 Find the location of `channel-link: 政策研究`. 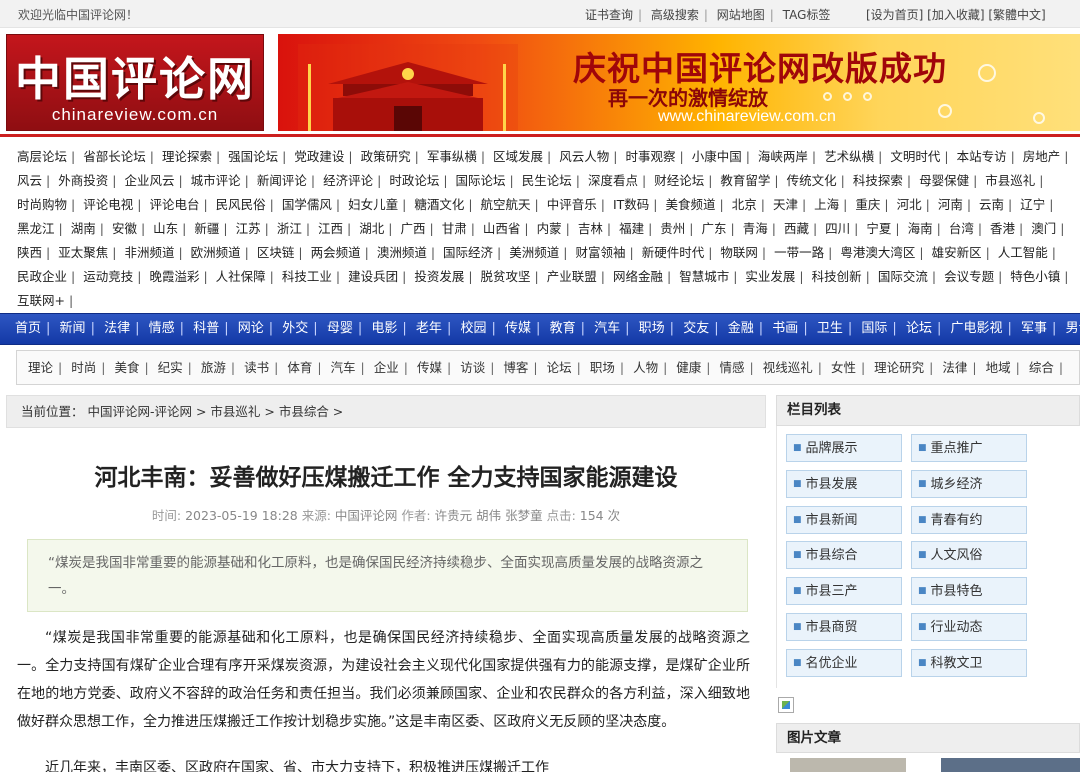

channel-link: 政策研究 is located at coordinates (386, 156).